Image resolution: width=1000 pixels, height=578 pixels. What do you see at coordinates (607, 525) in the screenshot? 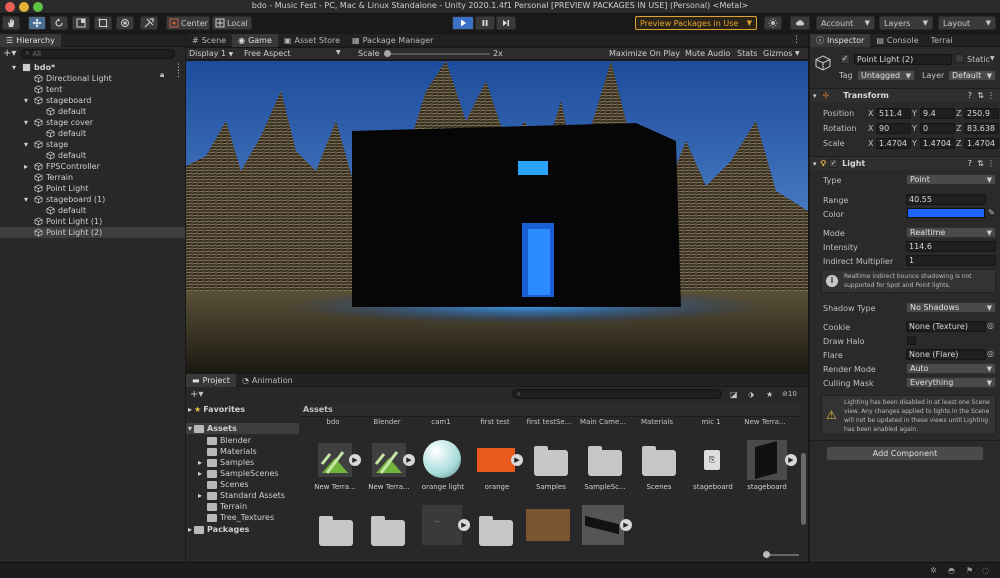
I see `asset-mesh-thumb: ▶` at bounding box center [607, 525].